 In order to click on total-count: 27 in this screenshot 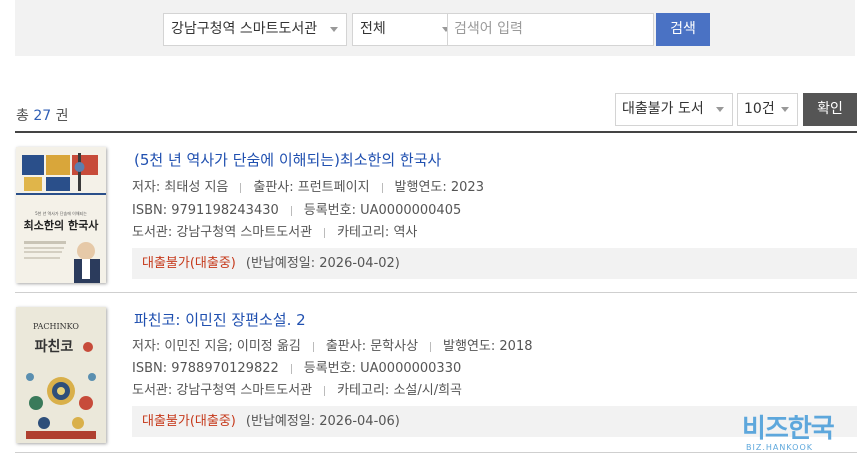, I will do `click(42, 116)`.